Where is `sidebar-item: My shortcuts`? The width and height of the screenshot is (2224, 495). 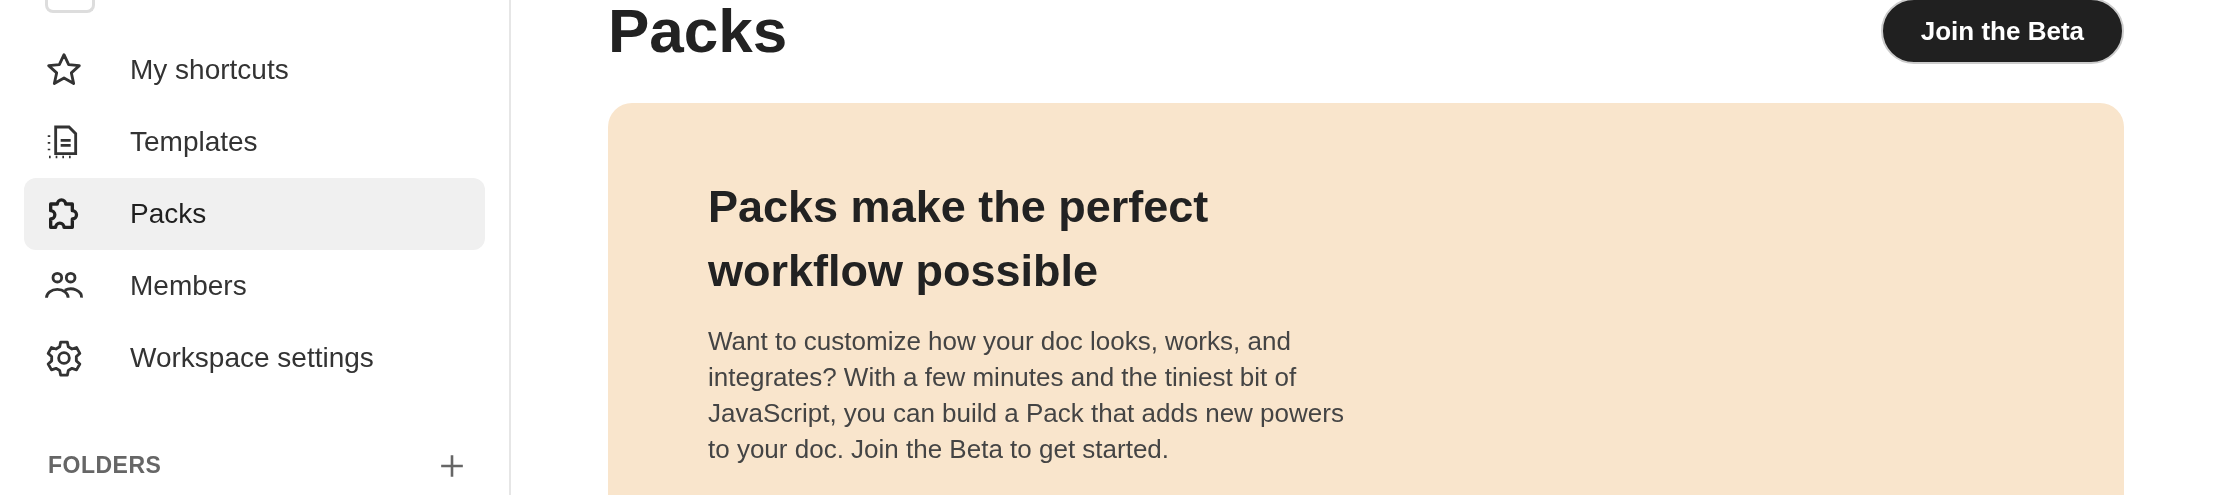 sidebar-item: My shortcuts is located at coordinates (254, 70).